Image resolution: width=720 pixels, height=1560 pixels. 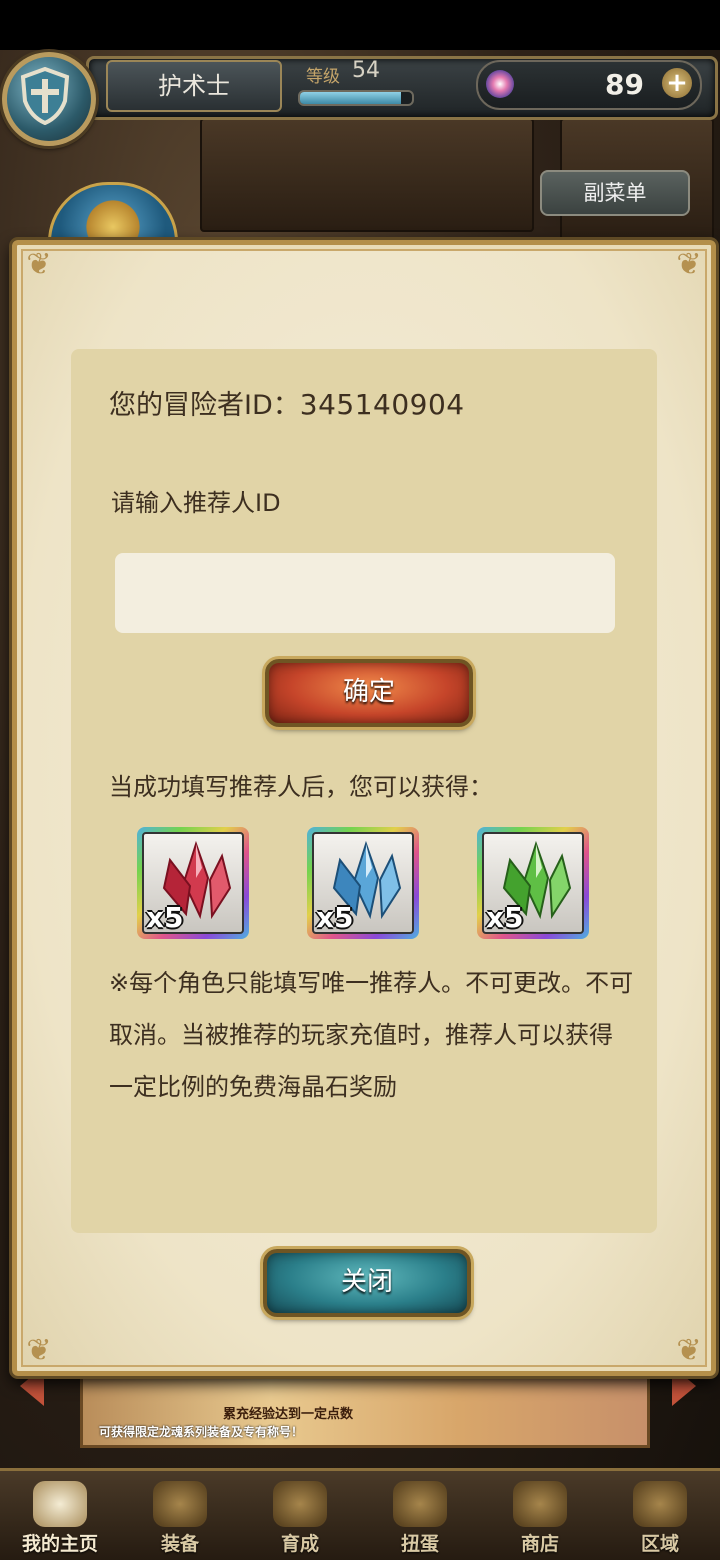 I want to click on job-name: 护术士, so click(x=194, y=86).